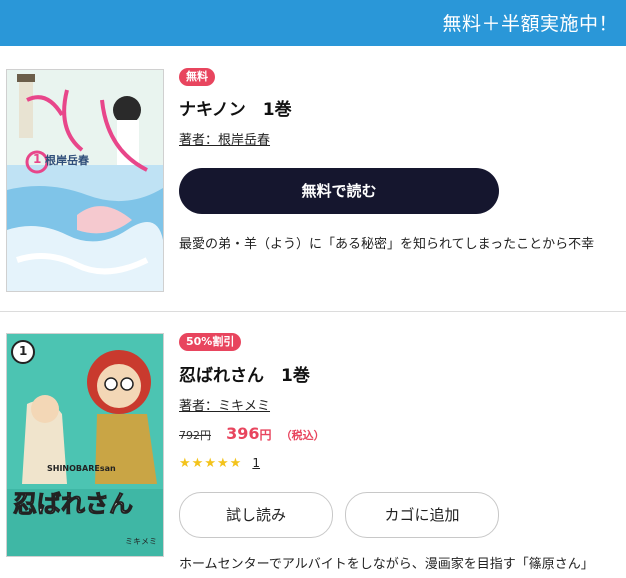  What do you see at coordinates (210, 342) in the screenshot?
I see `discount-badge: 50%割引` at bounding box center [210, 342].